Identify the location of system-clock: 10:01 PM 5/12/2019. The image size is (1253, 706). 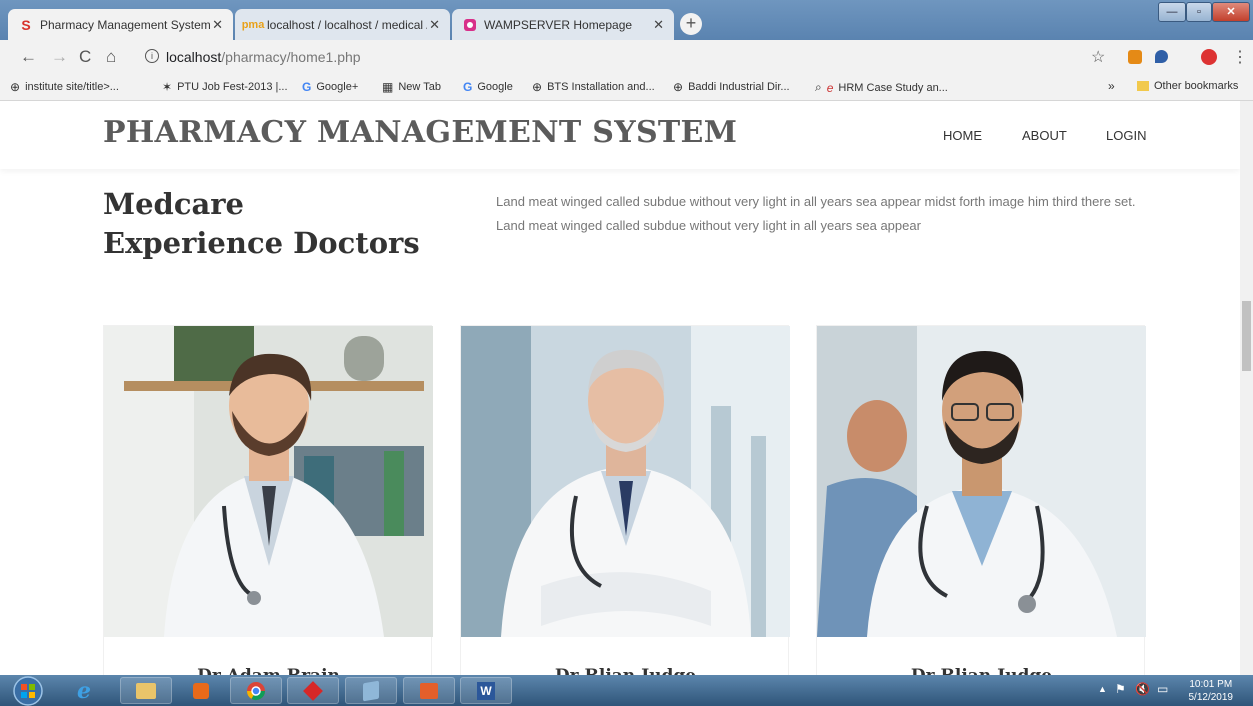
(1211, 691).